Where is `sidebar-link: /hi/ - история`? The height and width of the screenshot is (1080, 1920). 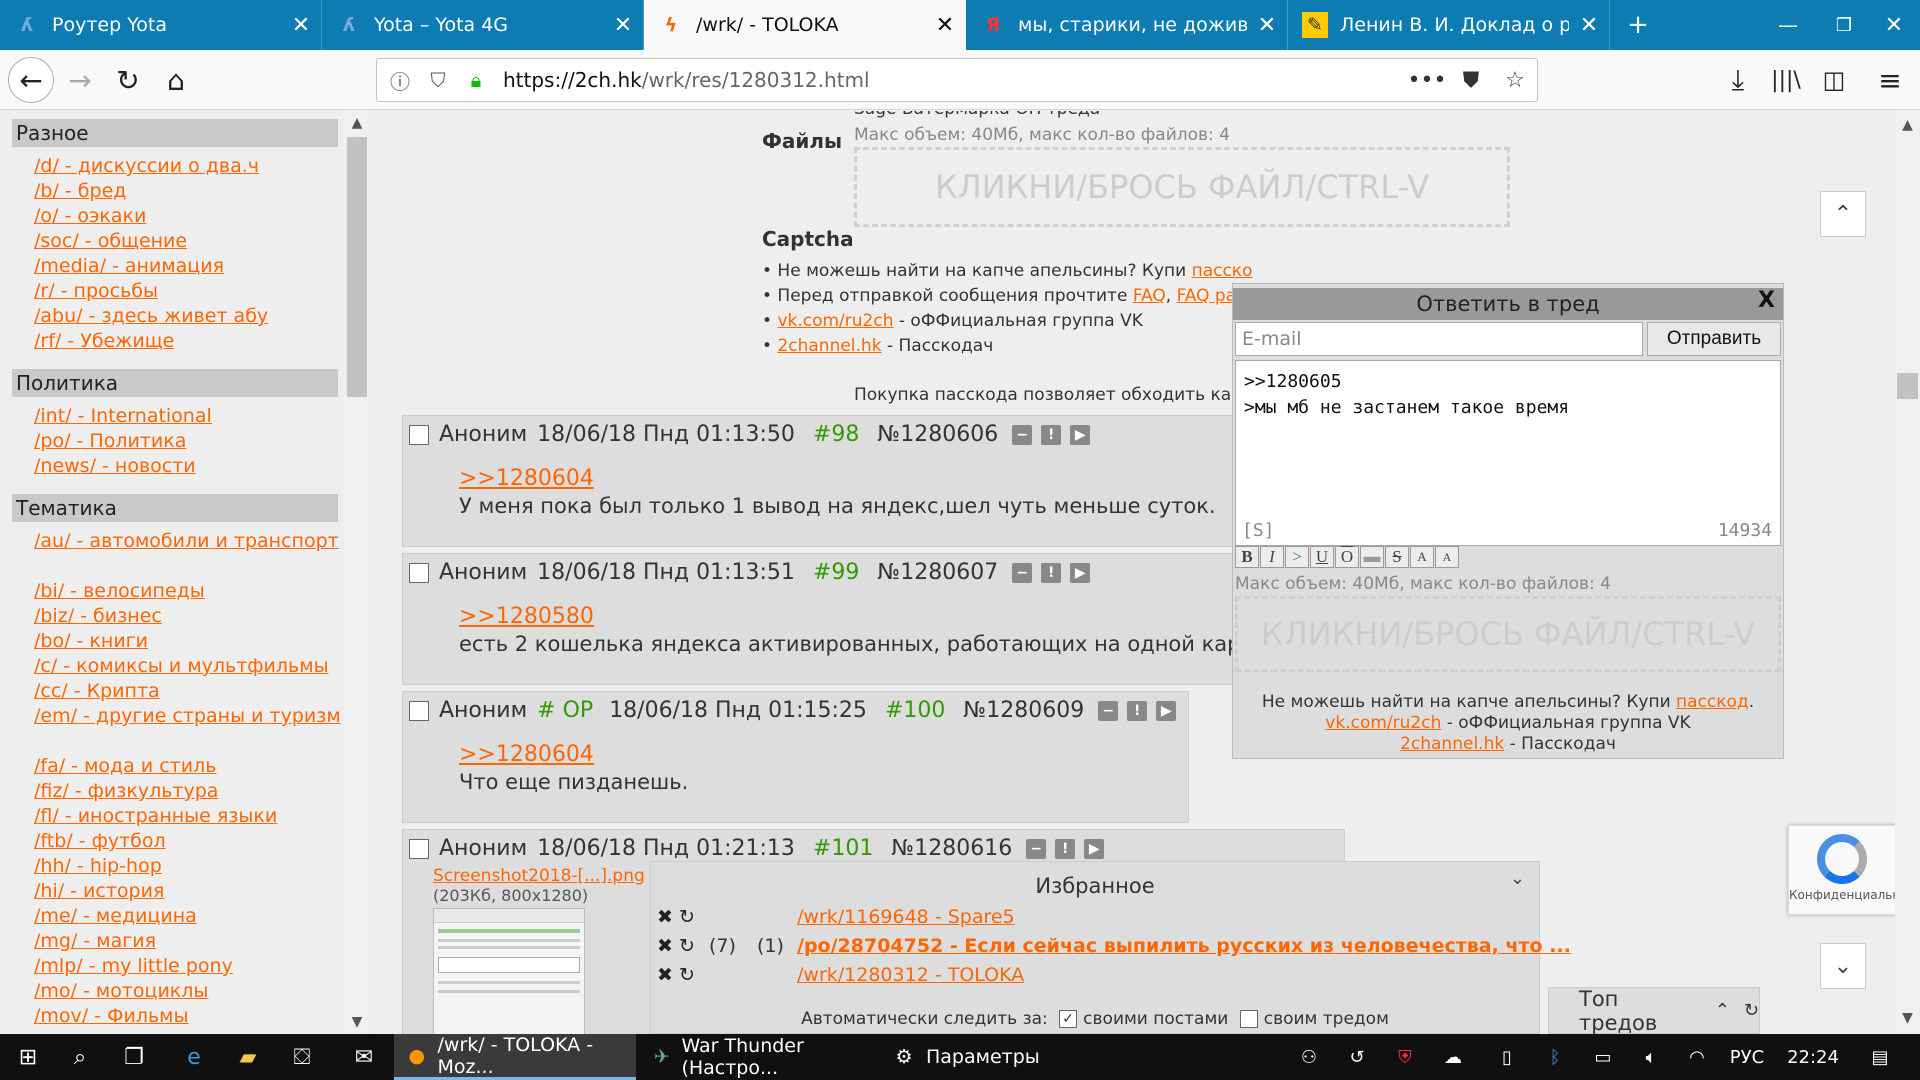
sidebar-link: /hi/ - история is located at coordinates (189, 891).